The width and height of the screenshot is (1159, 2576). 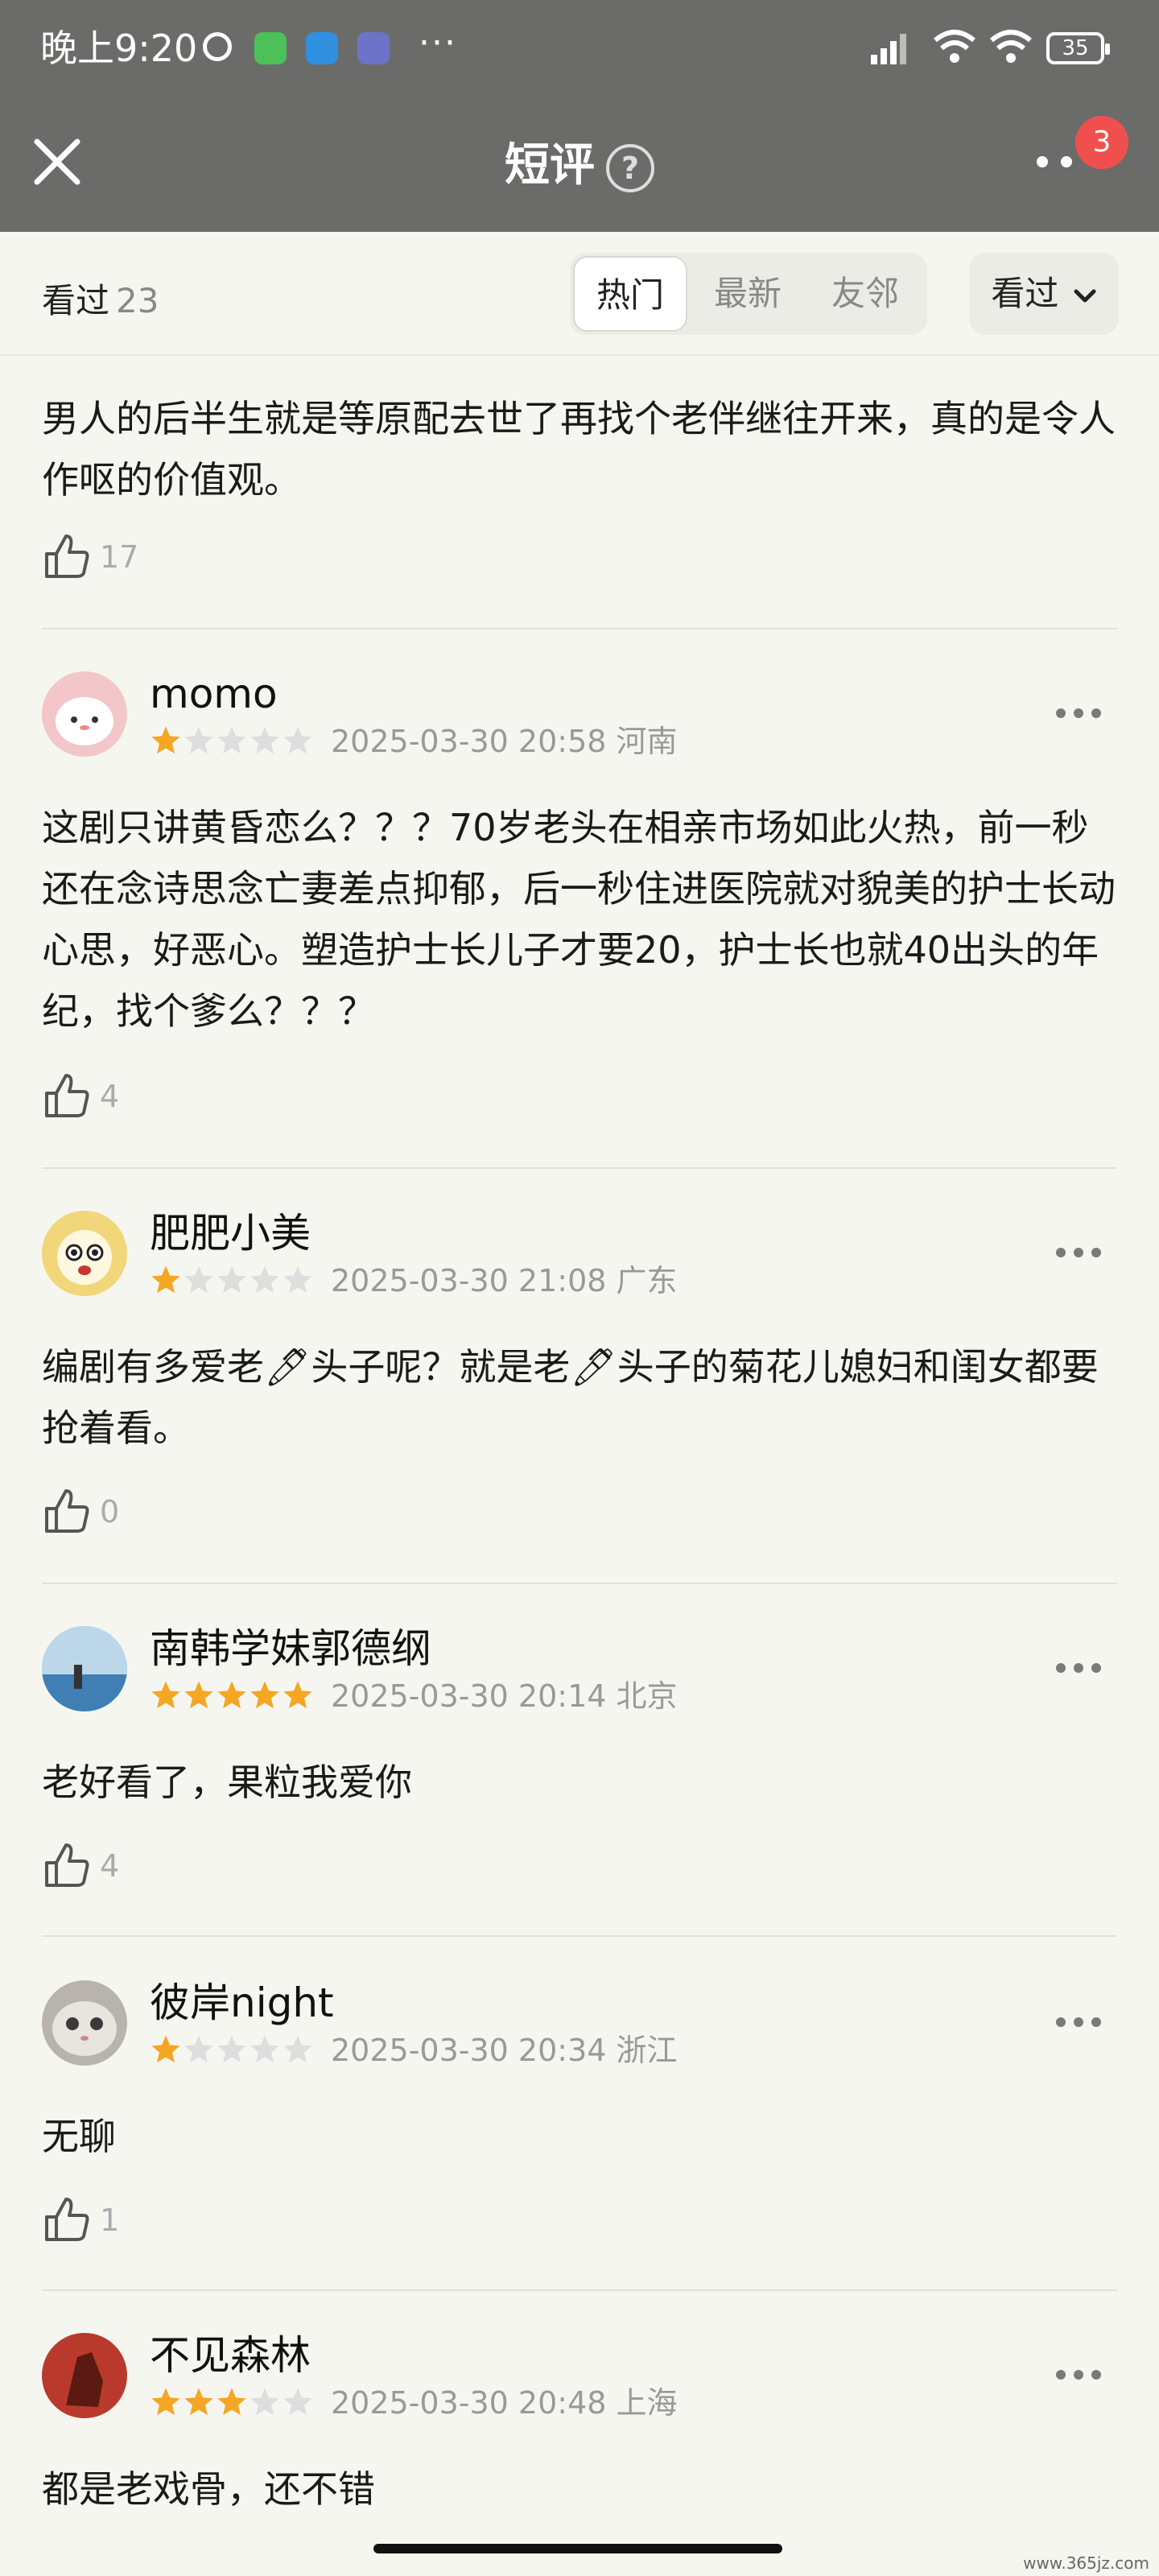 What do you see at coordinates (647, 741) in the screenshot?
I see `review-location: 河南` at bounding box center [647, 741].